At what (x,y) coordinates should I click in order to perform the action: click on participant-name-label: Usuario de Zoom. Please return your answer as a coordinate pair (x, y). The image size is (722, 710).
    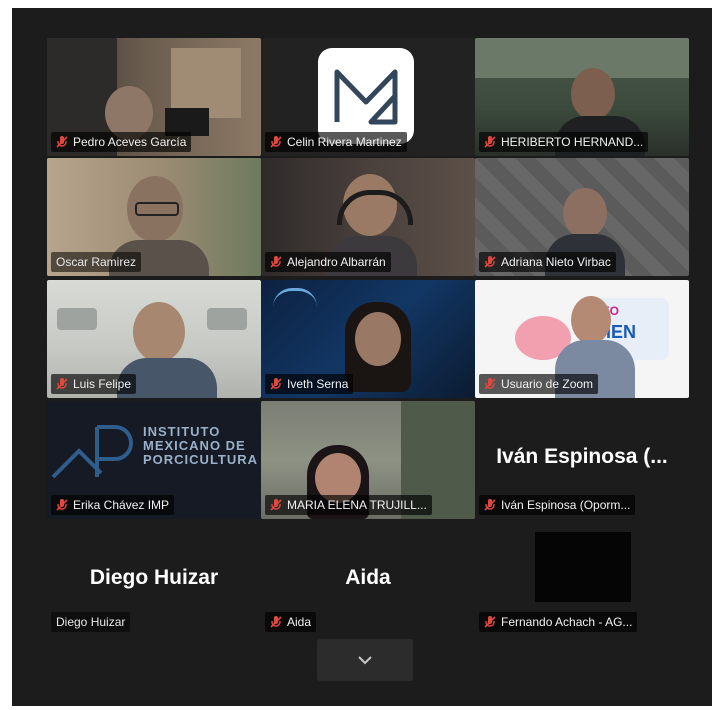
    Looking at the image, I should click on (539, 384).